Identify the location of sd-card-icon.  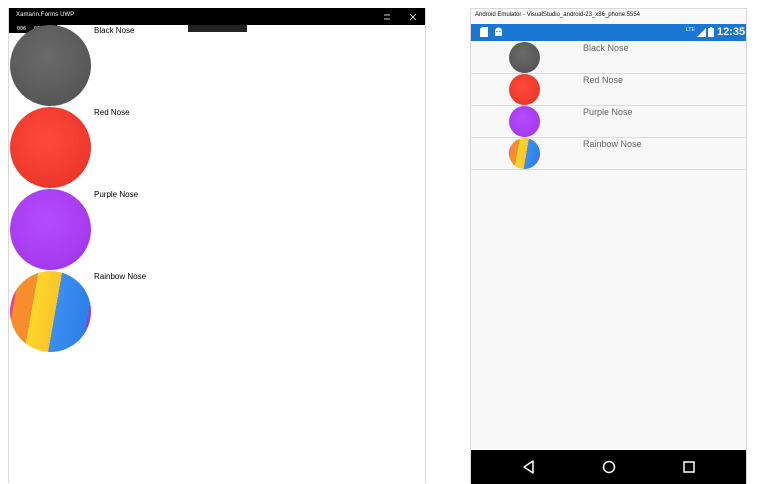
(483, 32).